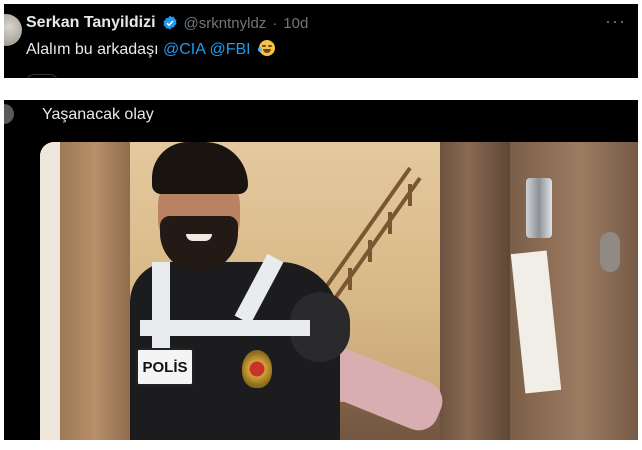 The image size is (642, 450). I want to click on door-lock-icon, so click(610, 252).